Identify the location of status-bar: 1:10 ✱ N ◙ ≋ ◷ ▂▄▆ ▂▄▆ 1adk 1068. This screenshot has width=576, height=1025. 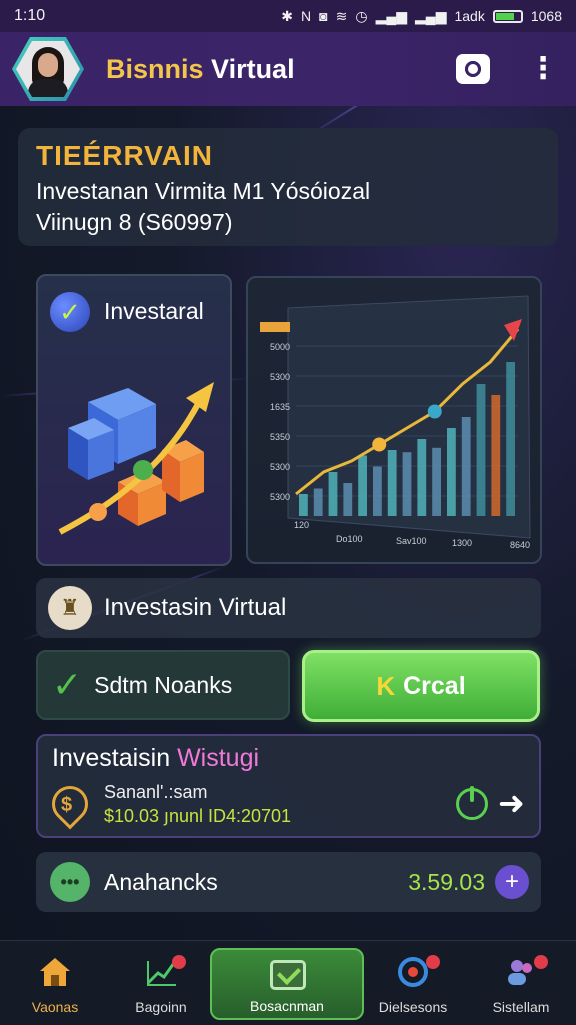
(288, 16).